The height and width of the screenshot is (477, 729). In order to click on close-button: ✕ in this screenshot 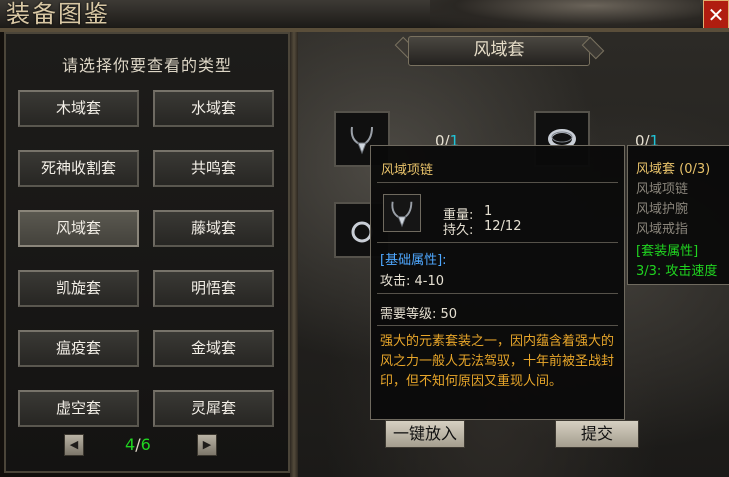, I will do `click(716, 15)`.